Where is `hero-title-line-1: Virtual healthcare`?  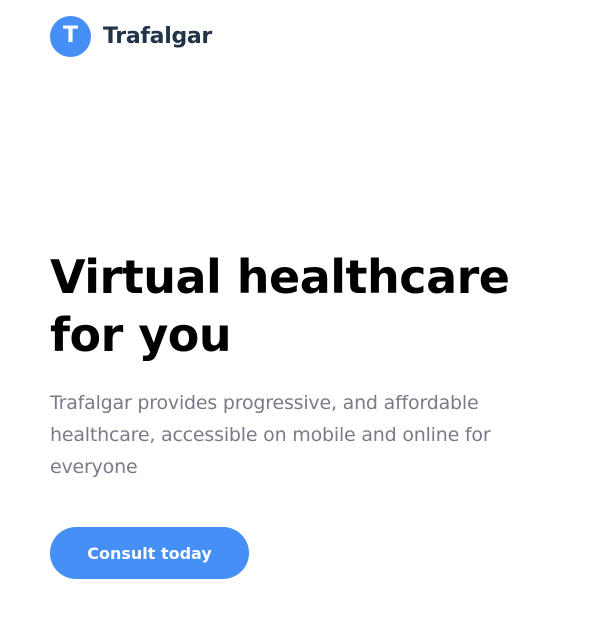
hero-title-line-1: Virtual healthcare is located at coordinates (280, 277).